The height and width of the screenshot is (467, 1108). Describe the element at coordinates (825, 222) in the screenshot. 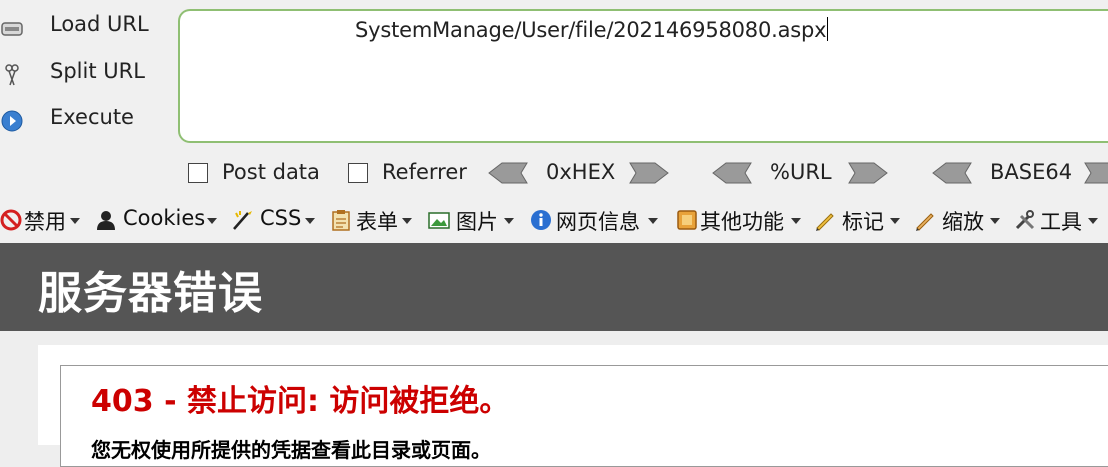

I see `mark-icon` at that location.